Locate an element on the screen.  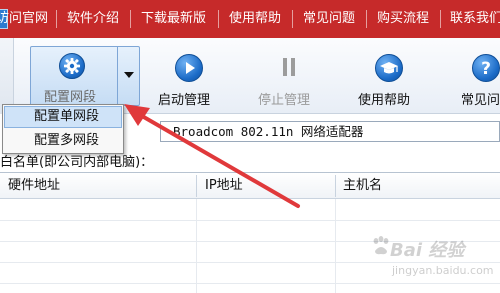
gear-icon is located at coordinates (72, 66).